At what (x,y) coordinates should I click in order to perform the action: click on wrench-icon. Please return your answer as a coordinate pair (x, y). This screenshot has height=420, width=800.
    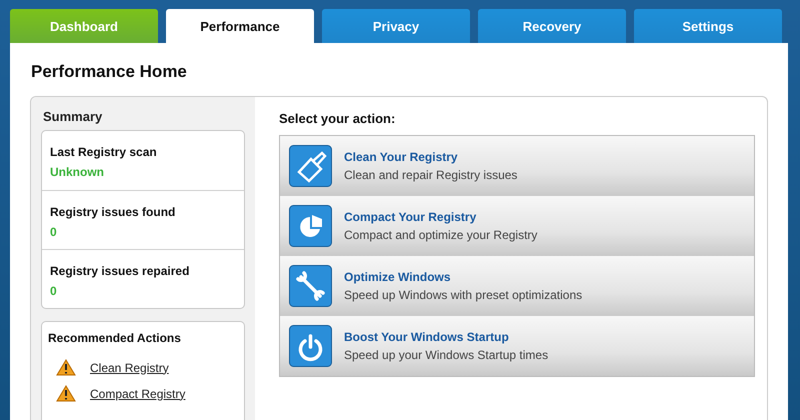
    Looking at the image, I should click on (310, 286).